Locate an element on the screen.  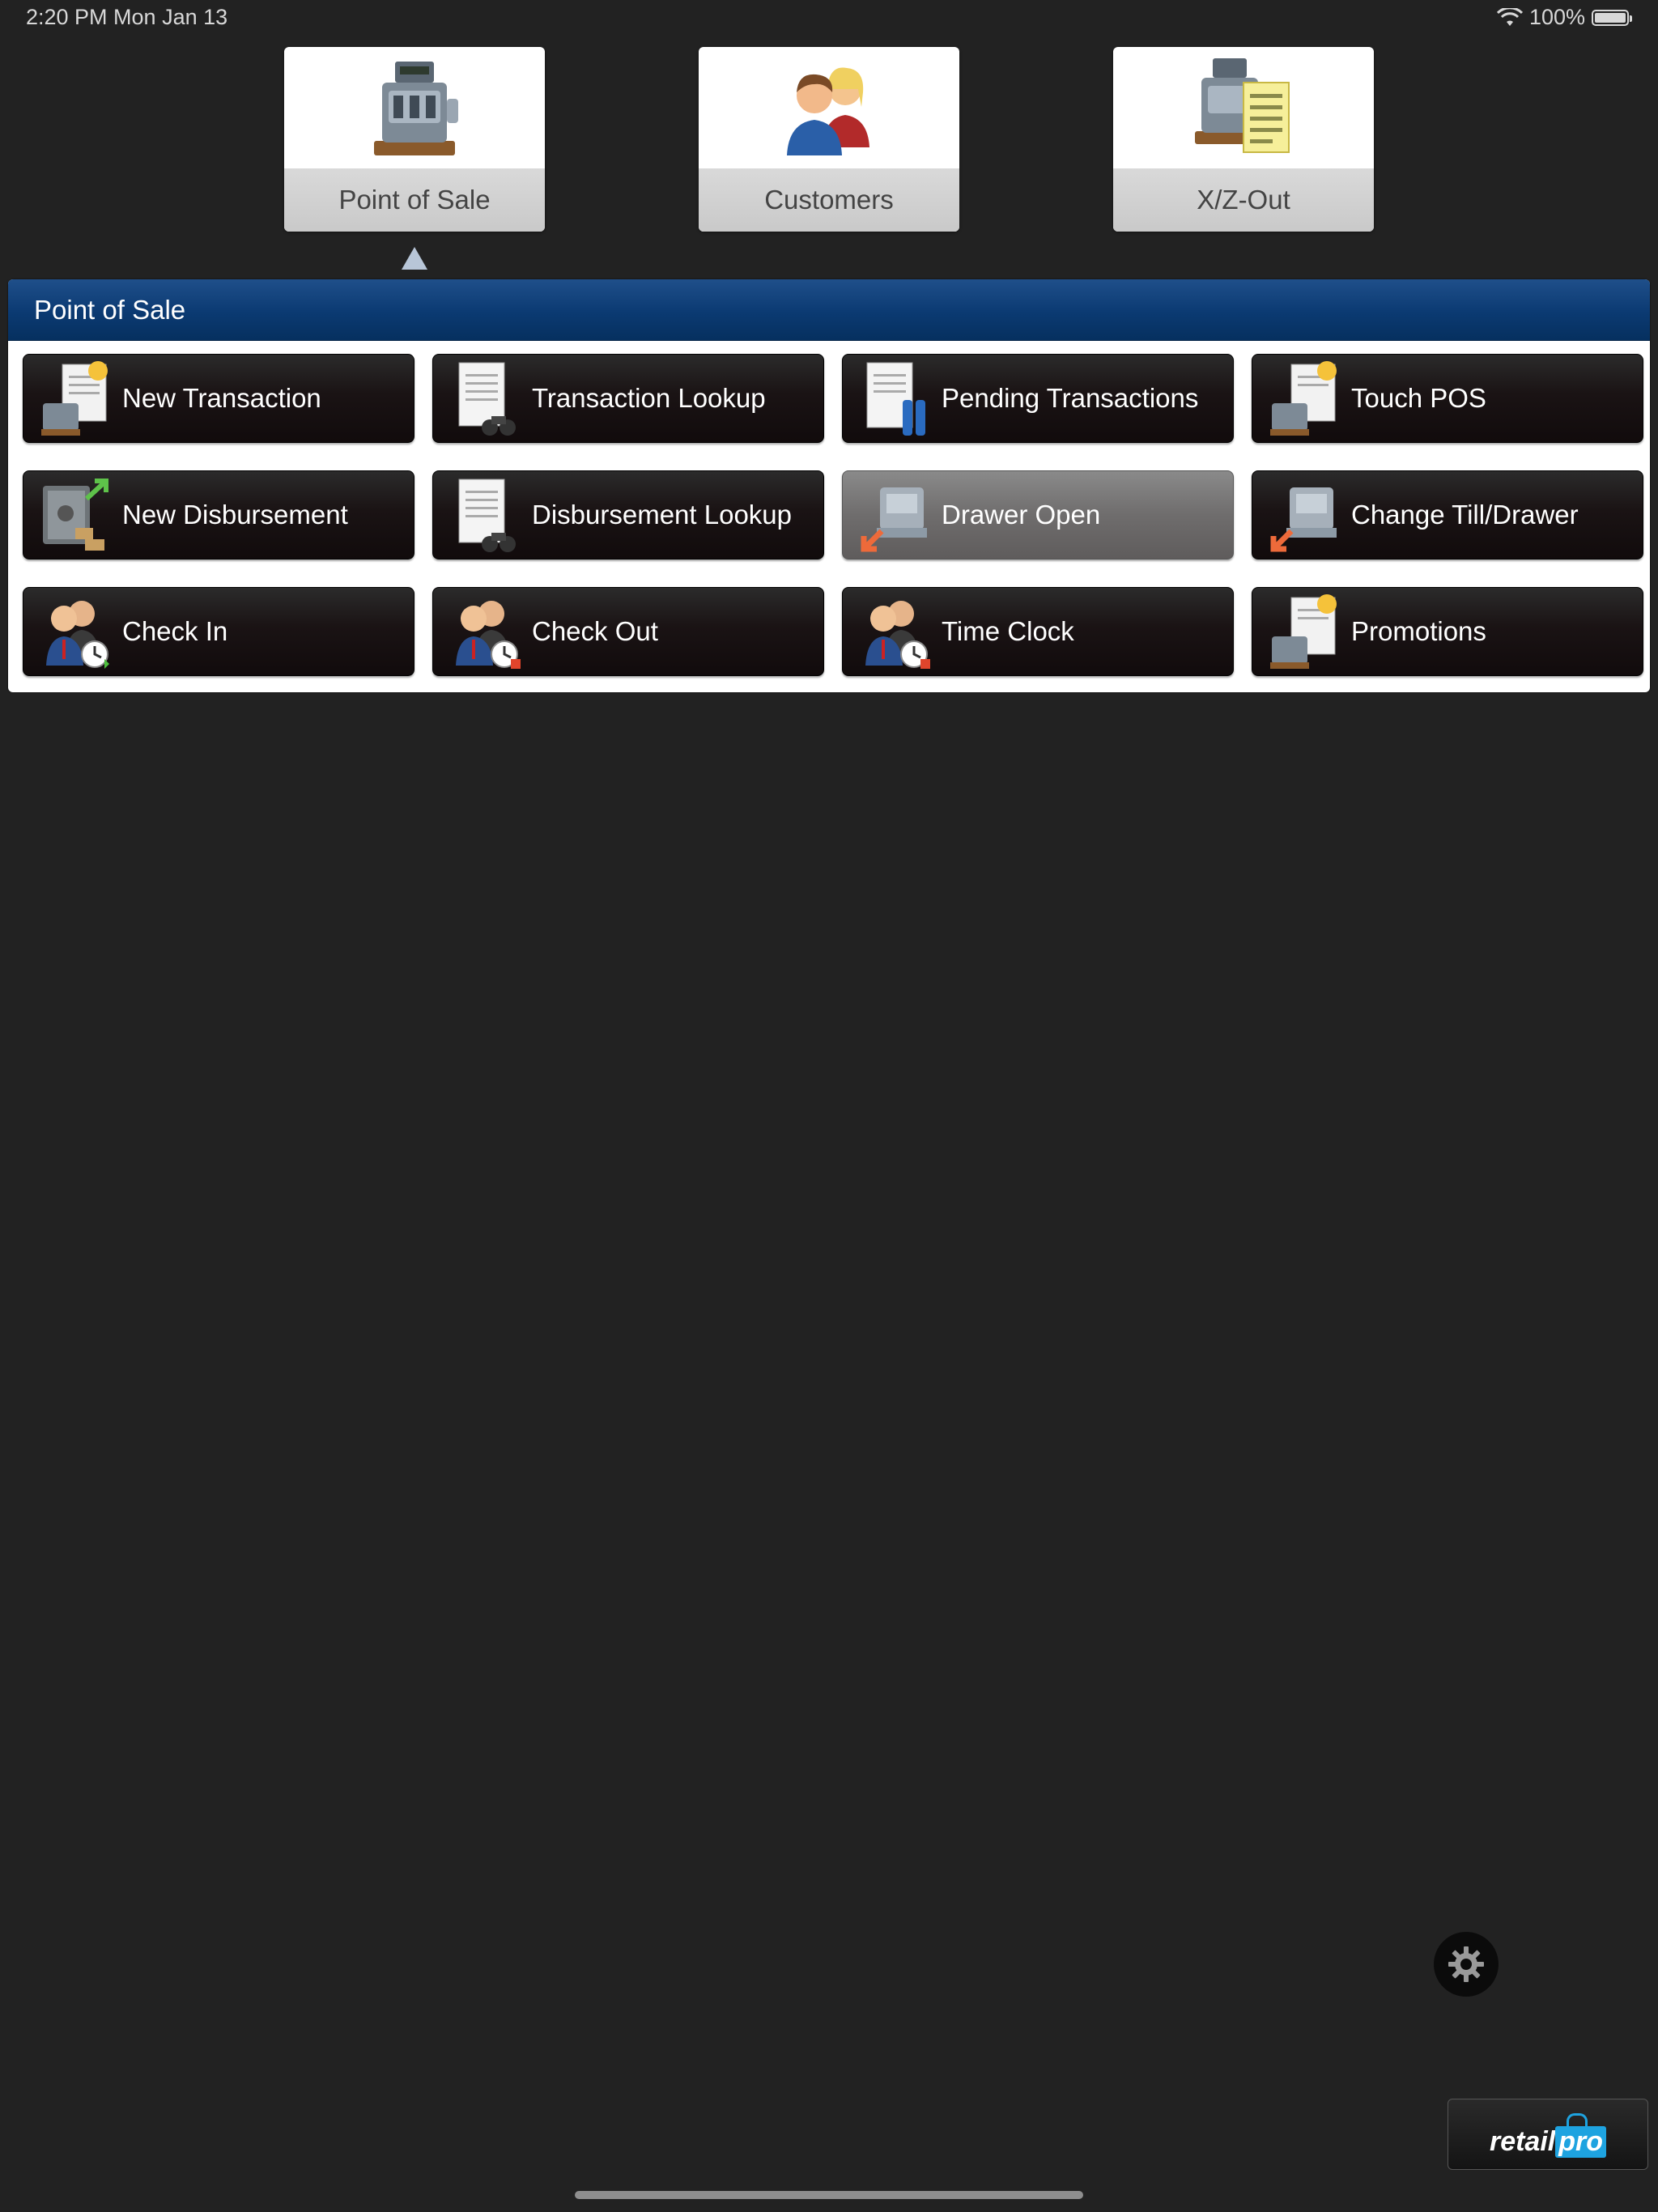
panel-title: Point of Sale is located at coordinates (829, 310).